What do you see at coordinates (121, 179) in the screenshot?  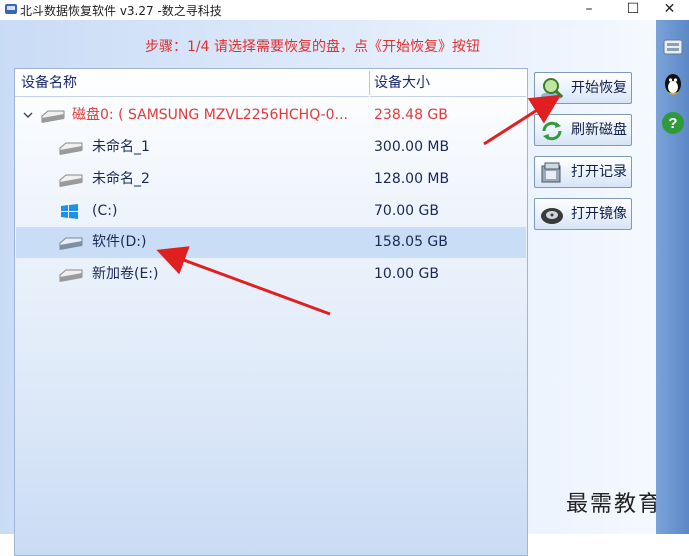 I see `device-name: 未命名_2` at bounding box center [121, 179].